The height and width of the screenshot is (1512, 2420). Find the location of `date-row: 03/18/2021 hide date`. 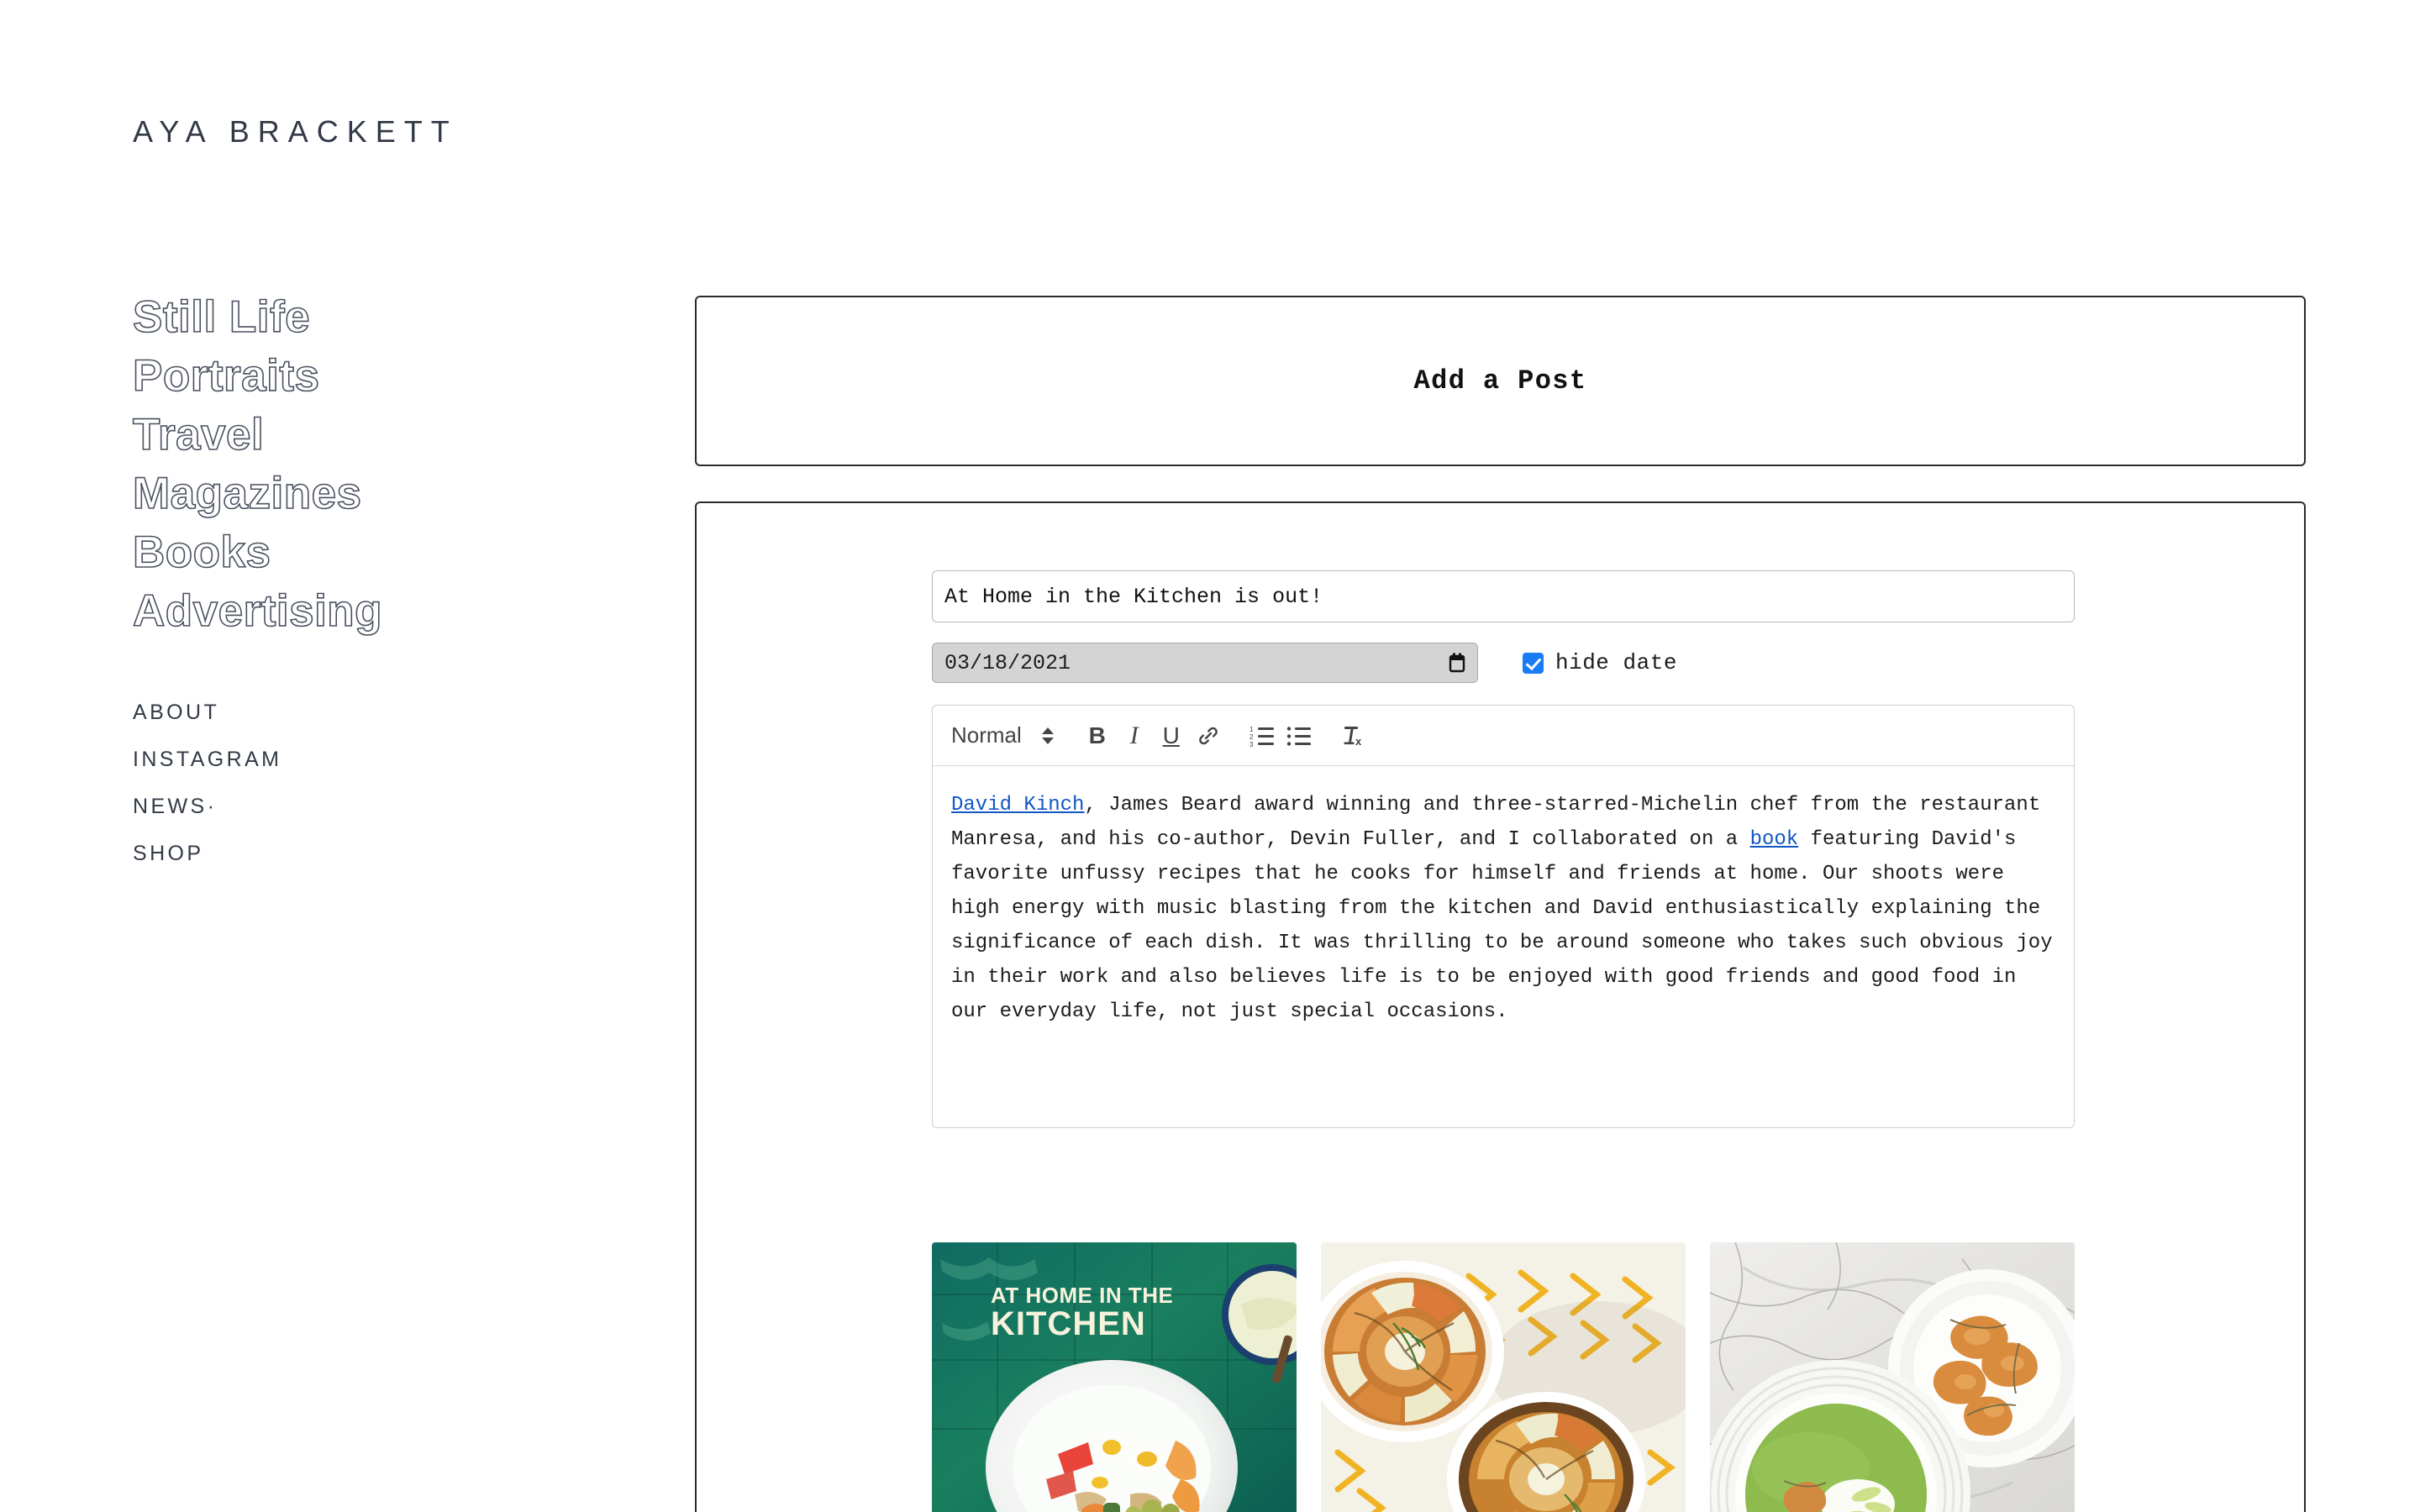

date-row: 03/18/2021 hide date is located at coordinates (1503, 663).